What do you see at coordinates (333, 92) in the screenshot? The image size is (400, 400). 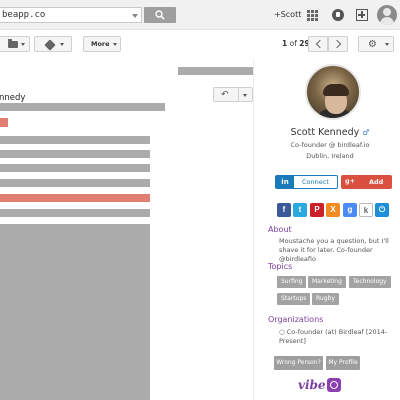 I see `profile-photo` at bounding box center [333, 92].